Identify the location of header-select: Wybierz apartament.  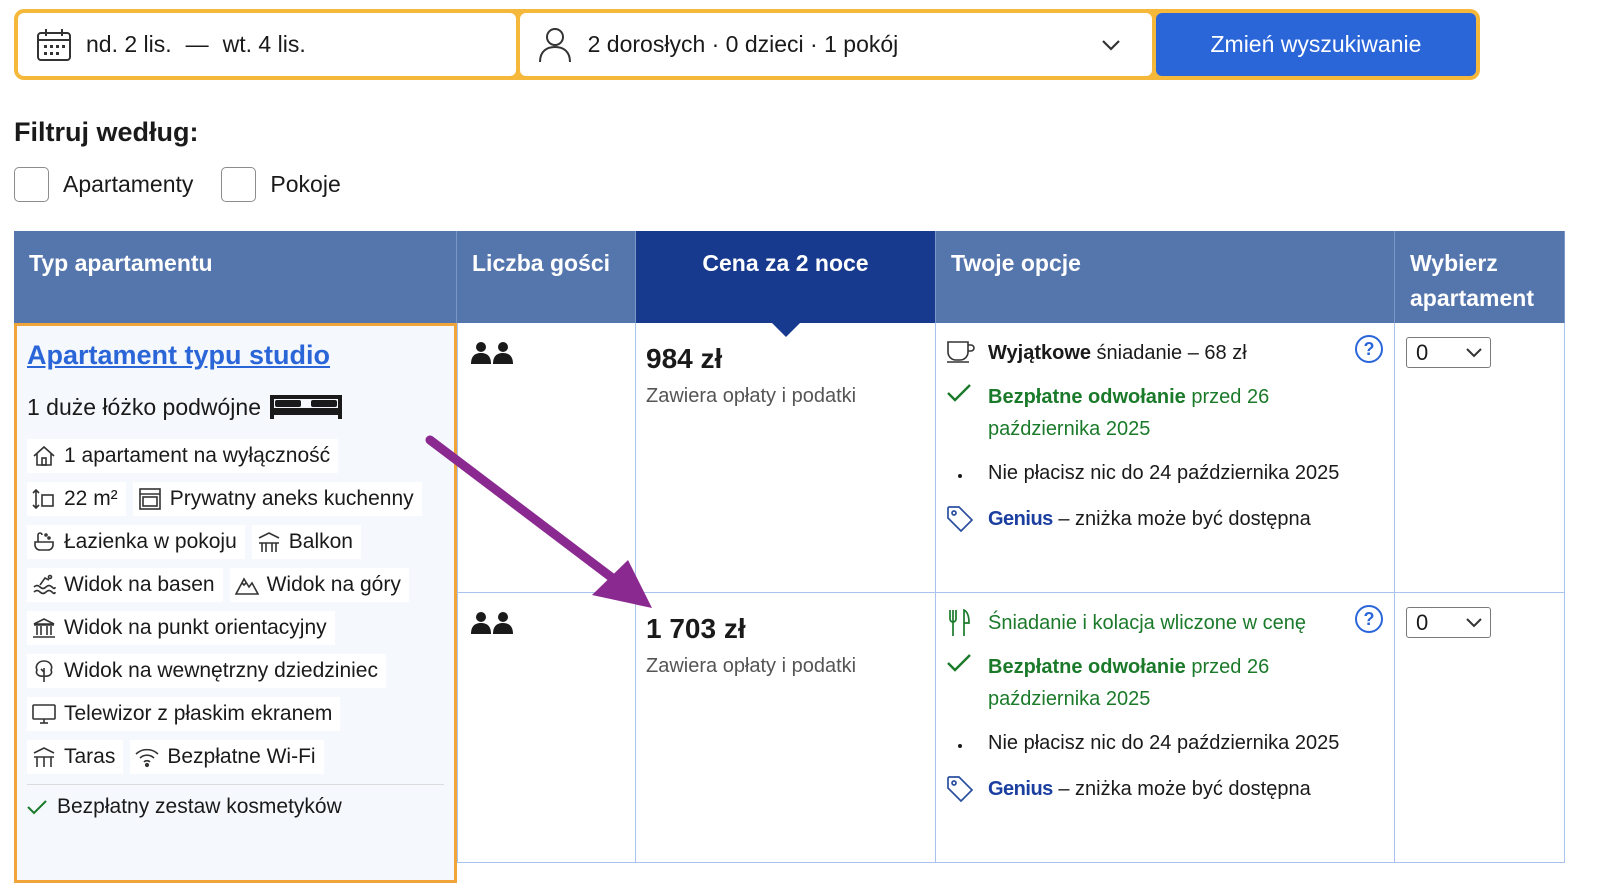
(1480, 277).